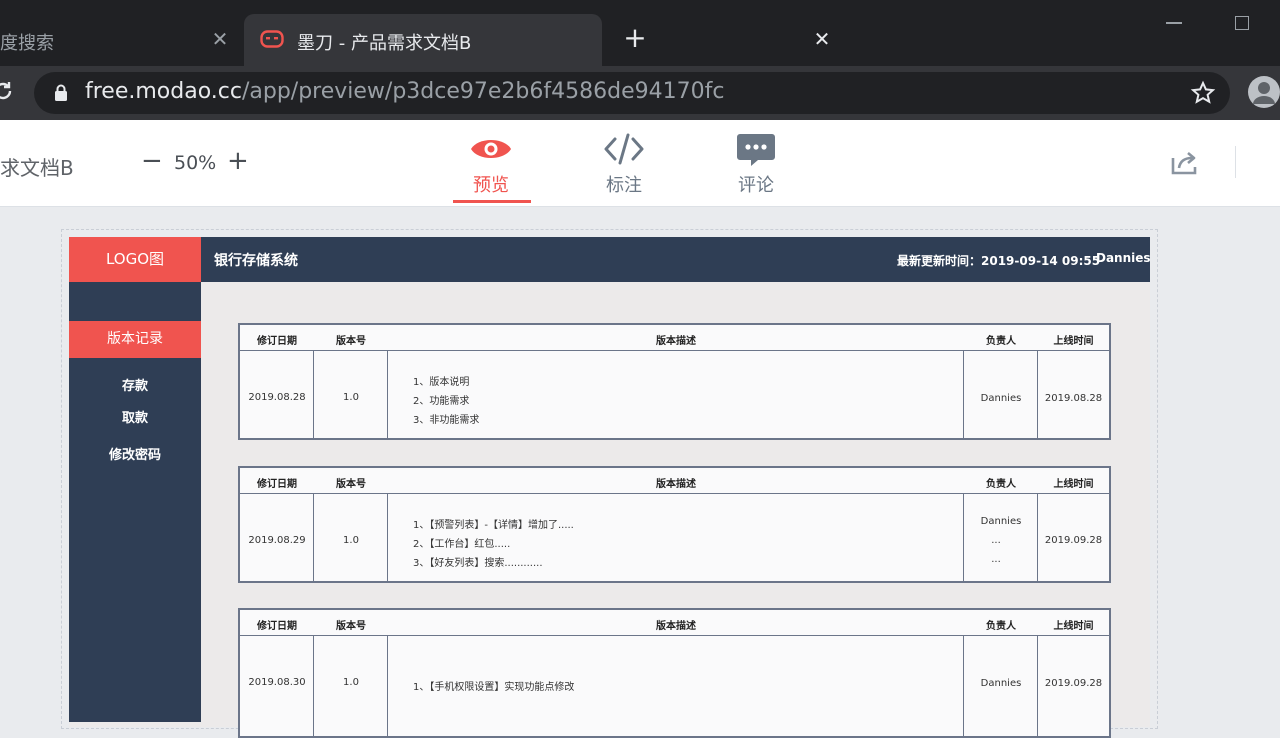 The image size is (1280, 738). What do you see at coordinates (491, 185) in the screenshot?
I see `mode-label: 预览` at bounding box center [491, 185].